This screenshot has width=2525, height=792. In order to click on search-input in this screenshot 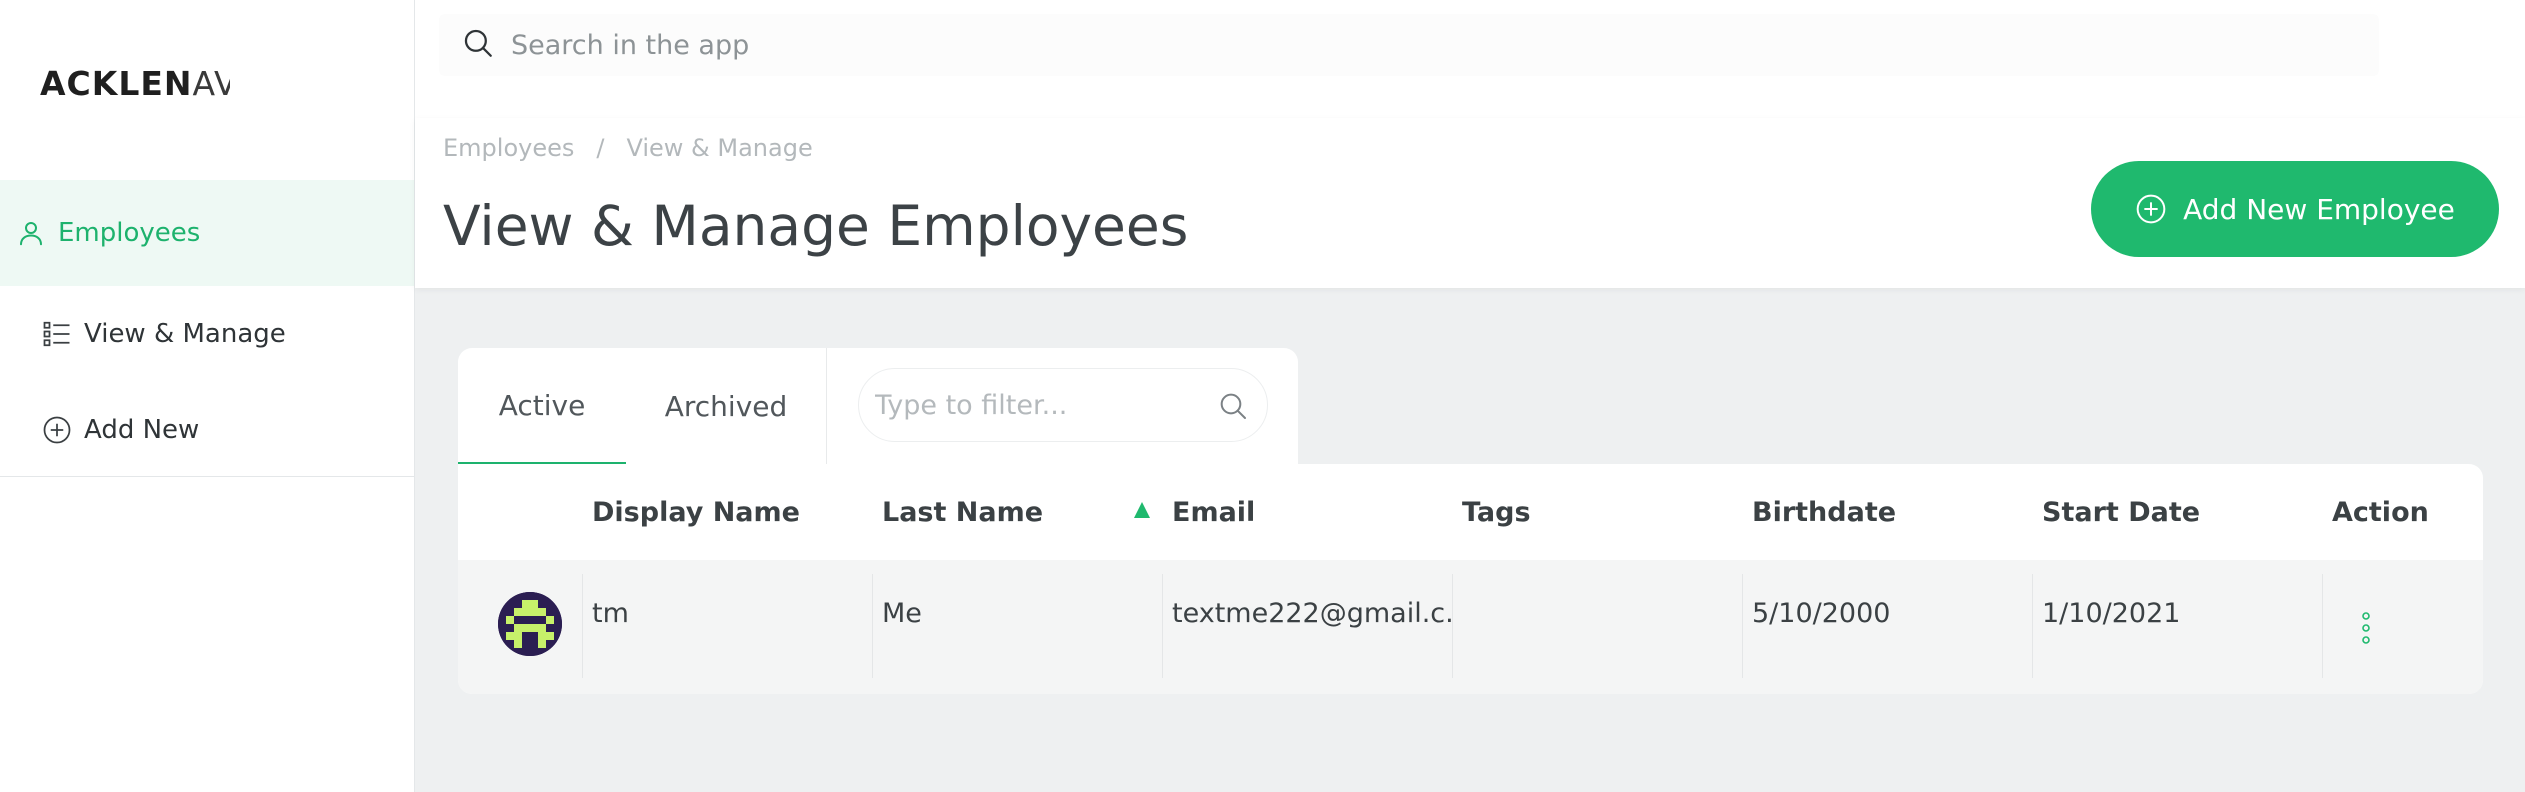, I will do `click(1411, 45)`.